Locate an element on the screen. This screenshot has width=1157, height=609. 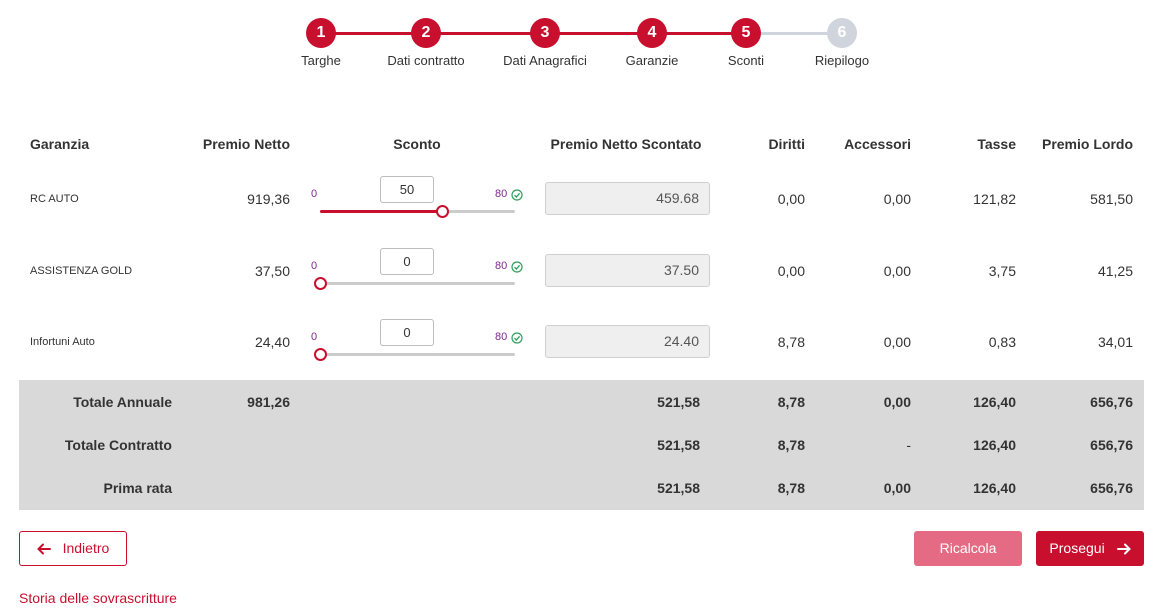
step-1: 1 Targhe is located at coordinates (321, 43).